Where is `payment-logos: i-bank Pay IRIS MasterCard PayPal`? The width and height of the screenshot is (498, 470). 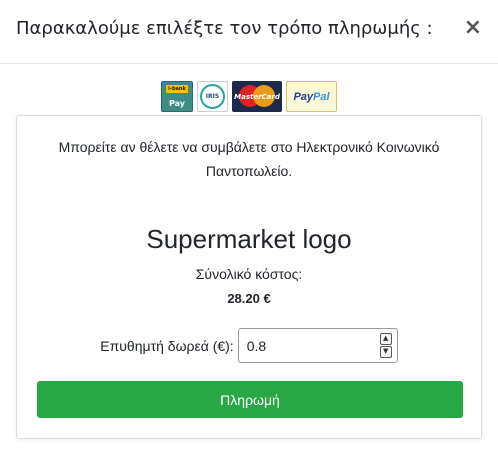
payment-logos: i-bank Pay IRIS MasterCard PayPal is located at coordinates (249, 96).